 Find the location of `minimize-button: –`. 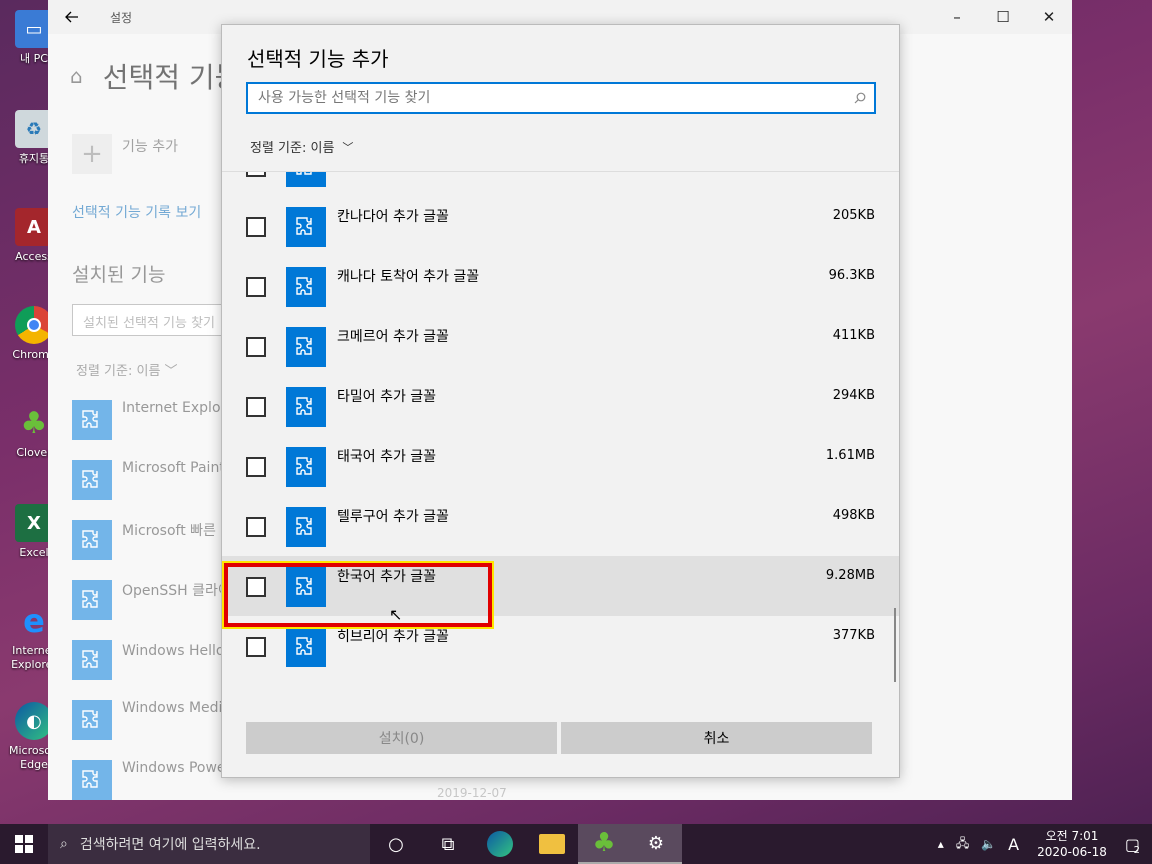

minimize-button: – is located at coordinates (957, 17).